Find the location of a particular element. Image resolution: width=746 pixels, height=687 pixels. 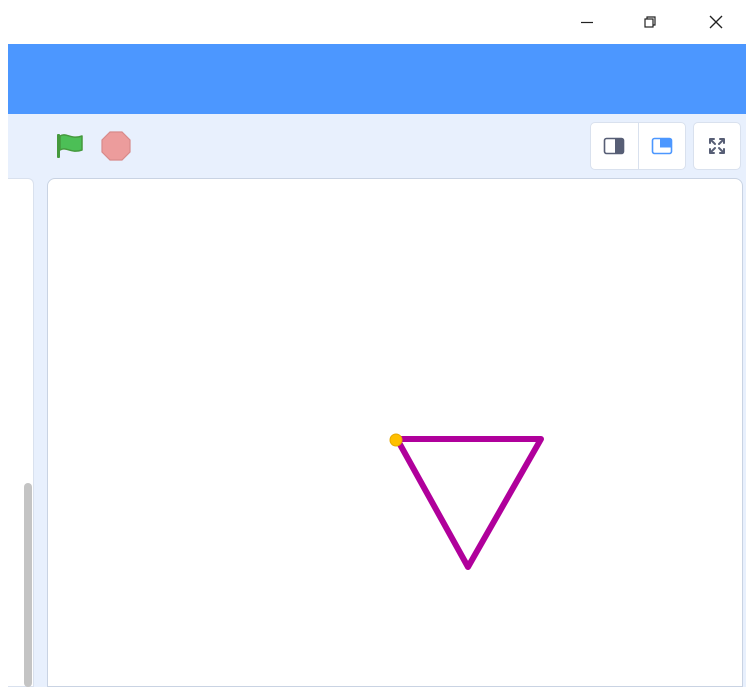

stop-sign-icon is located at coordinates (116, 146).